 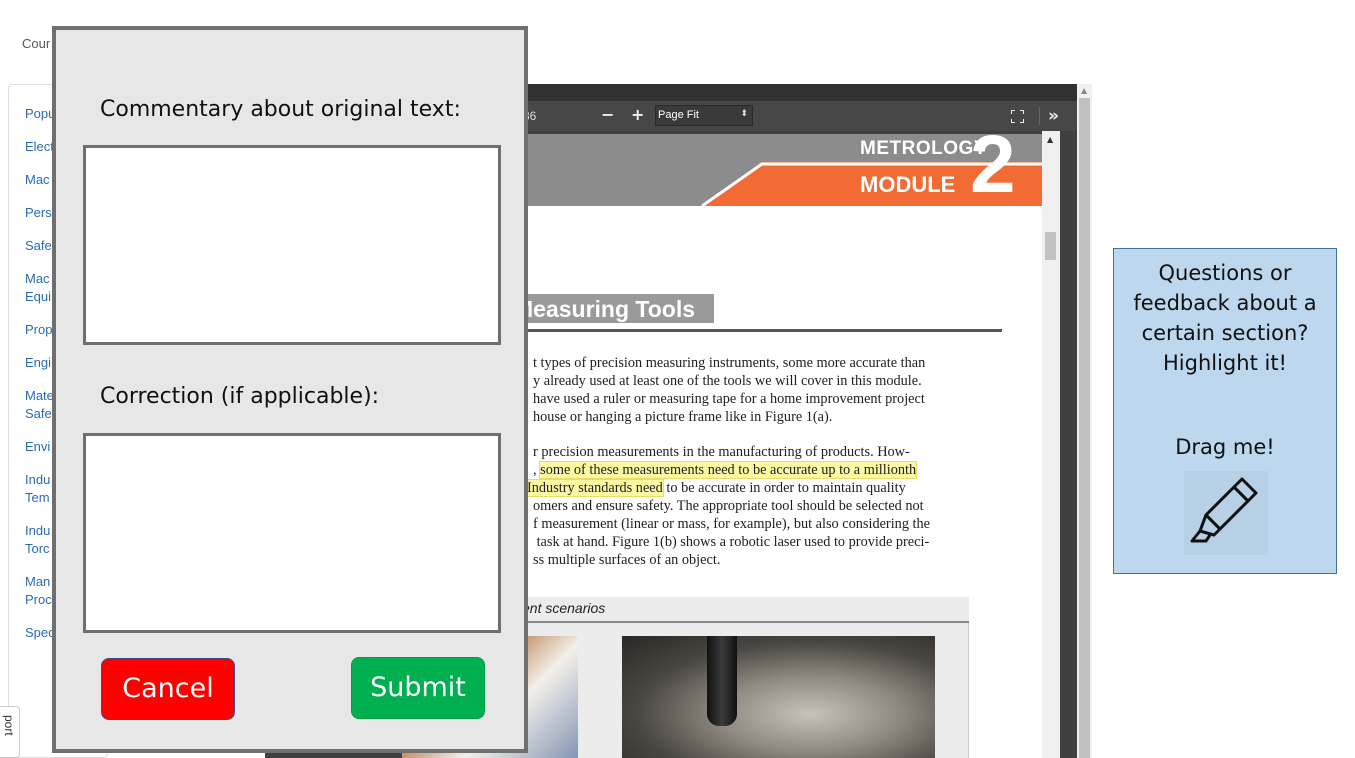 What do you see at coordinates (1053, 116) in the screenshot?
I see `more-tools-icon: »` at bounding box center [1053, 116].